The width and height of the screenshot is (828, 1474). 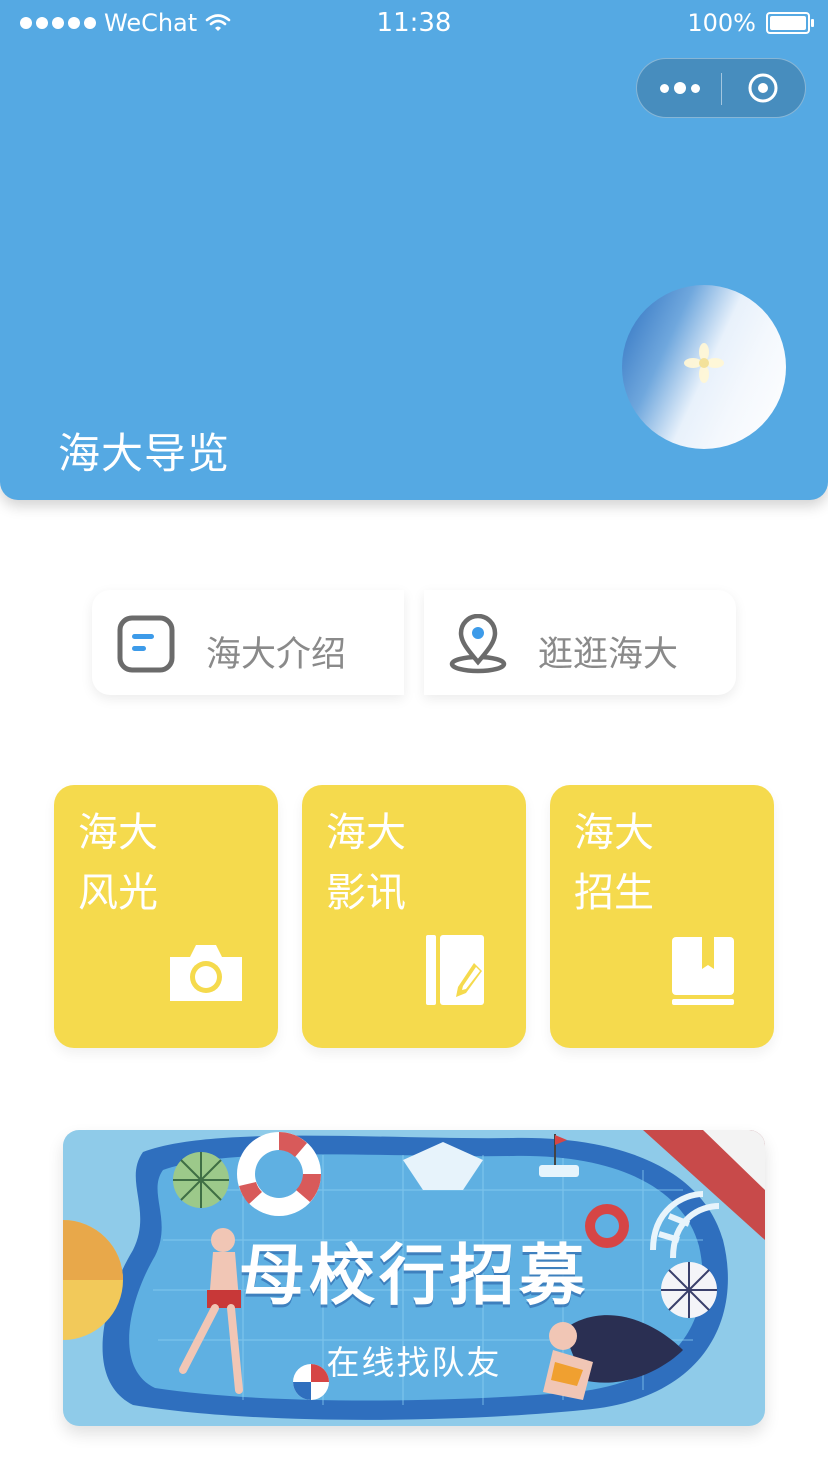 I want to click on card-news: 海大 影讯, so click(x=414, y=916).